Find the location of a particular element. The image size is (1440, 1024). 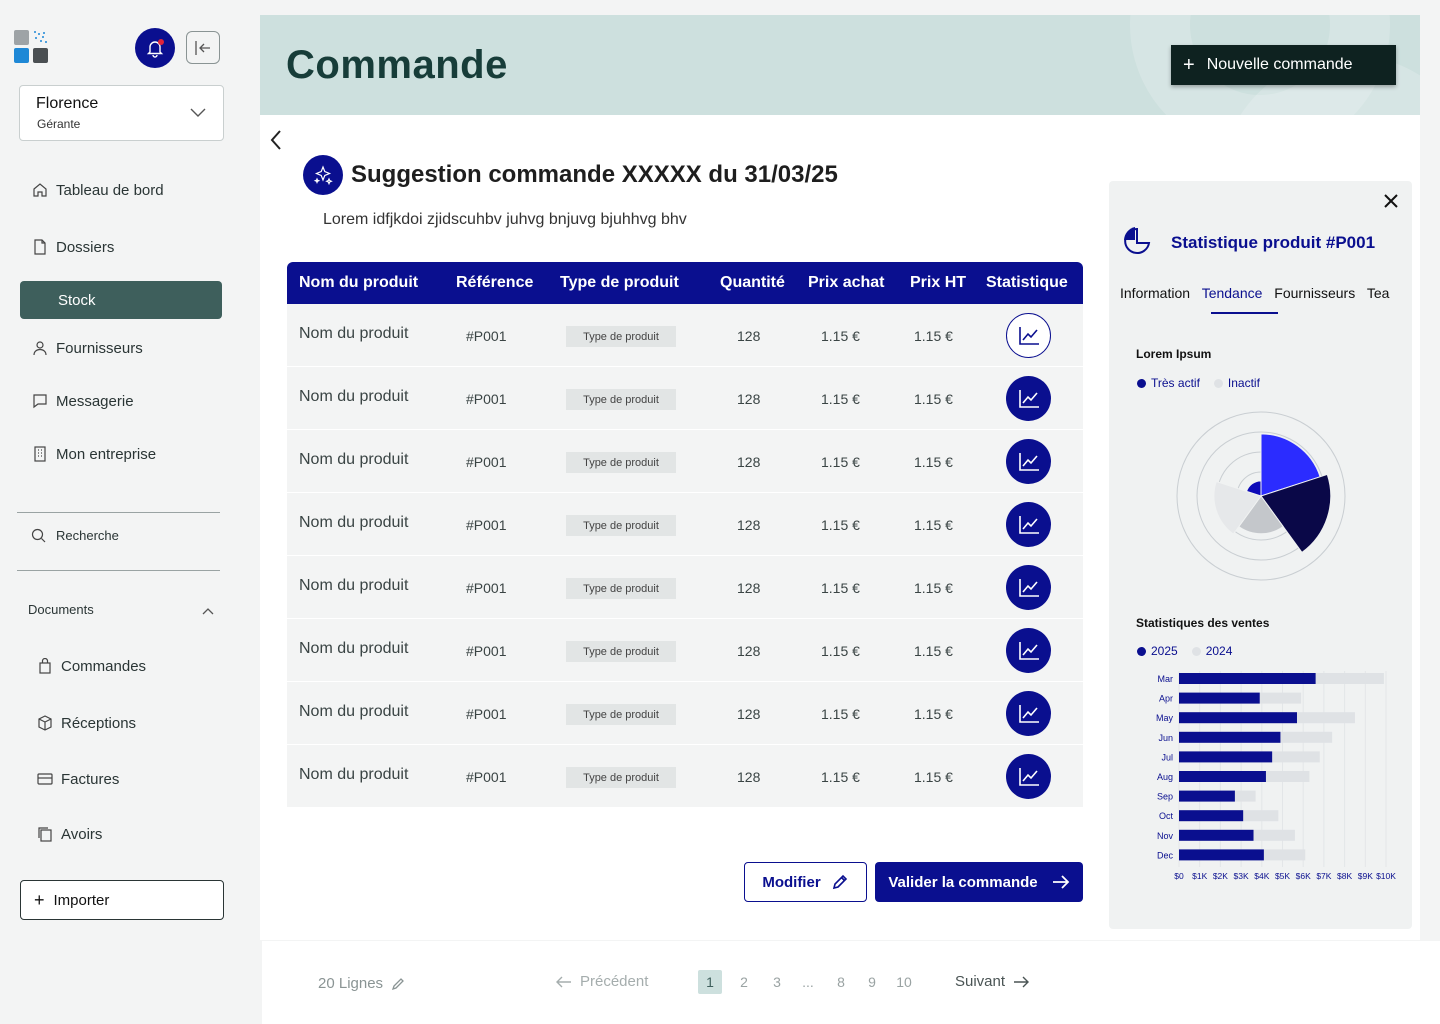

next-page-button: Suivant is located at coordinates (992, 981).